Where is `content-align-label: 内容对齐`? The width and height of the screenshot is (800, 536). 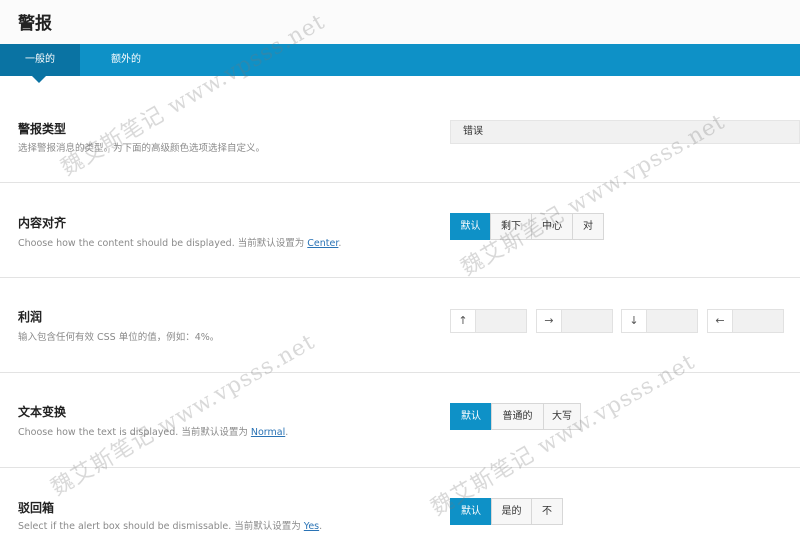
content-align-label: 内容对齐 is located at coordinates (42, 223).